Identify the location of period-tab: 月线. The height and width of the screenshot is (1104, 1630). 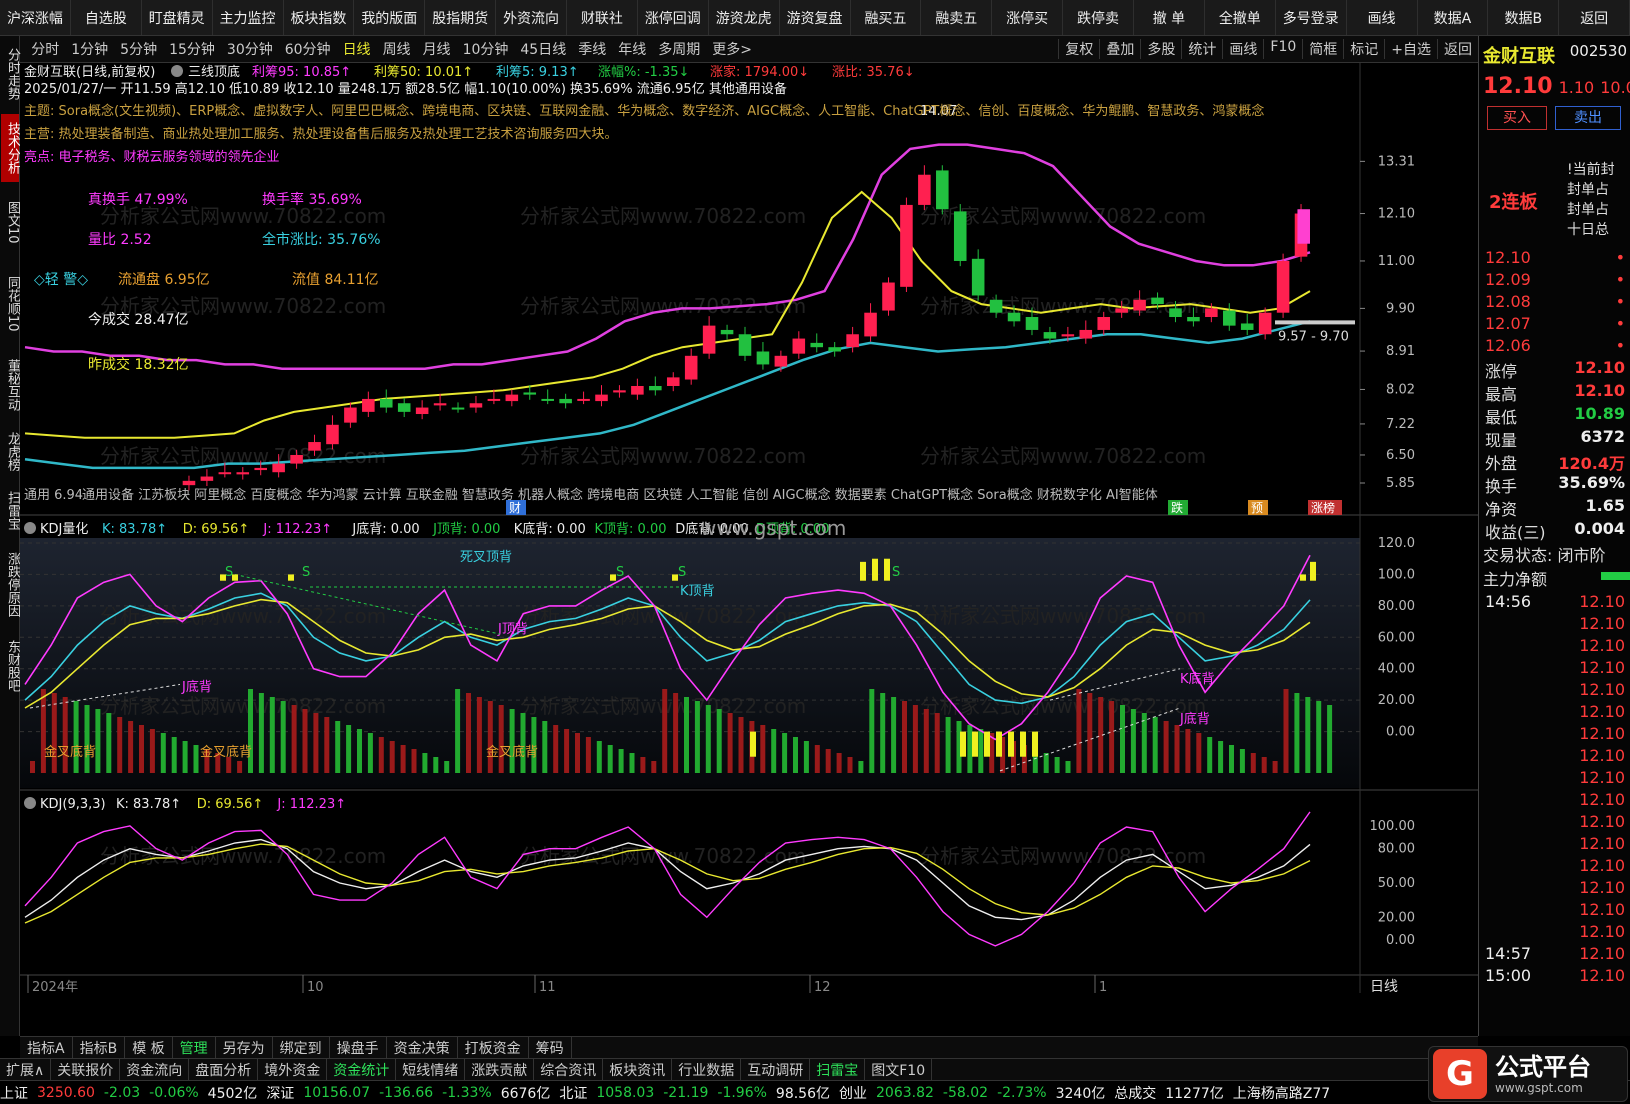
(437, 49).